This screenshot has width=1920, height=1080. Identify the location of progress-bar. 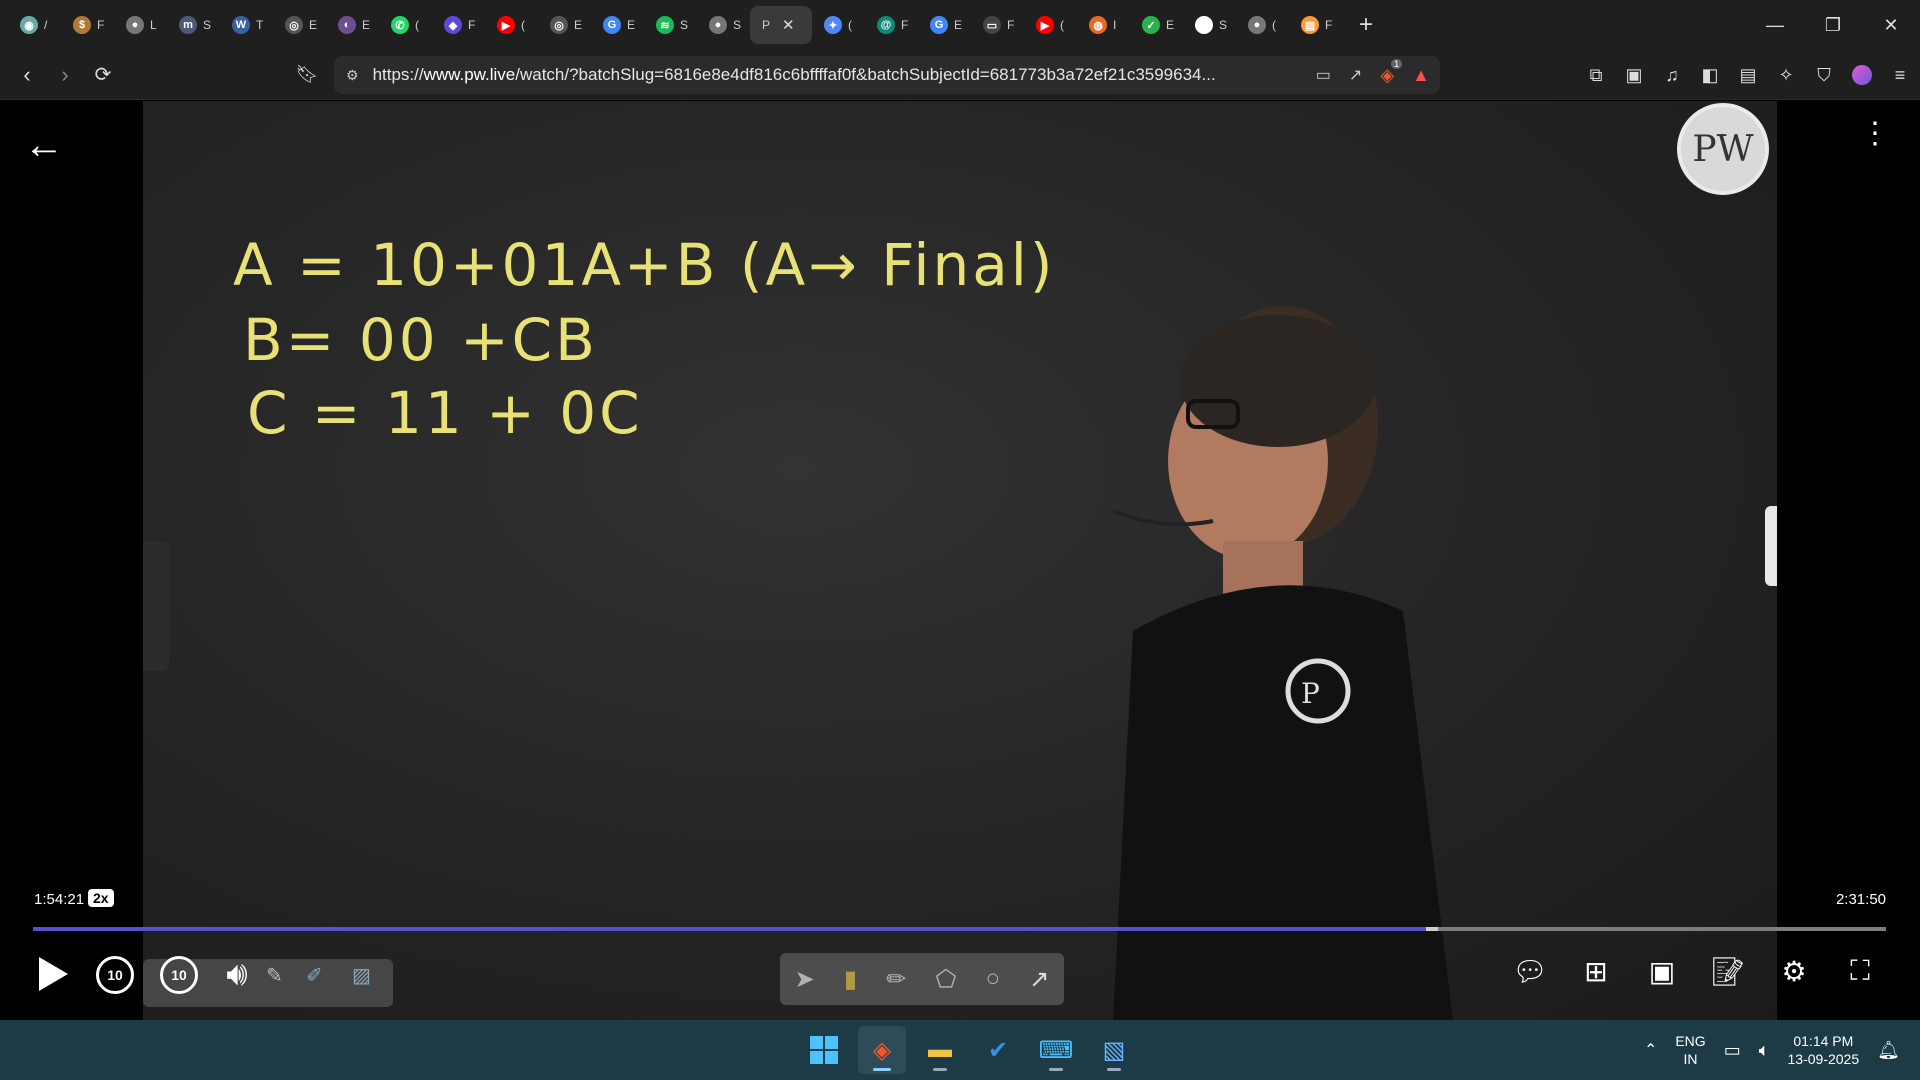
(959, 929).